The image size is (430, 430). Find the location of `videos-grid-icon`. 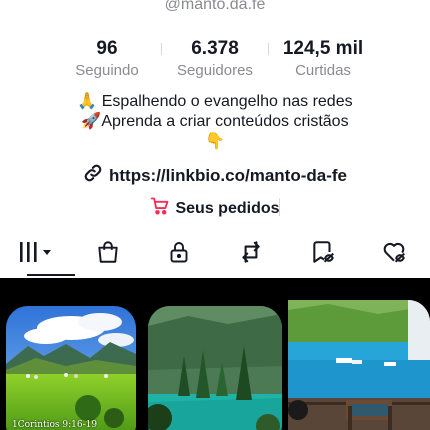

videos-grid-icon is located at coordinates (36, 254).